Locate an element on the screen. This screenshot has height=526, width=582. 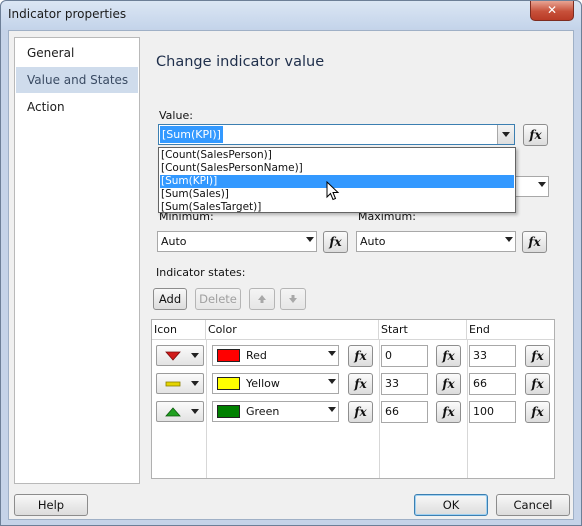
color-swatch-yellow is located at coordinates (228, 383).